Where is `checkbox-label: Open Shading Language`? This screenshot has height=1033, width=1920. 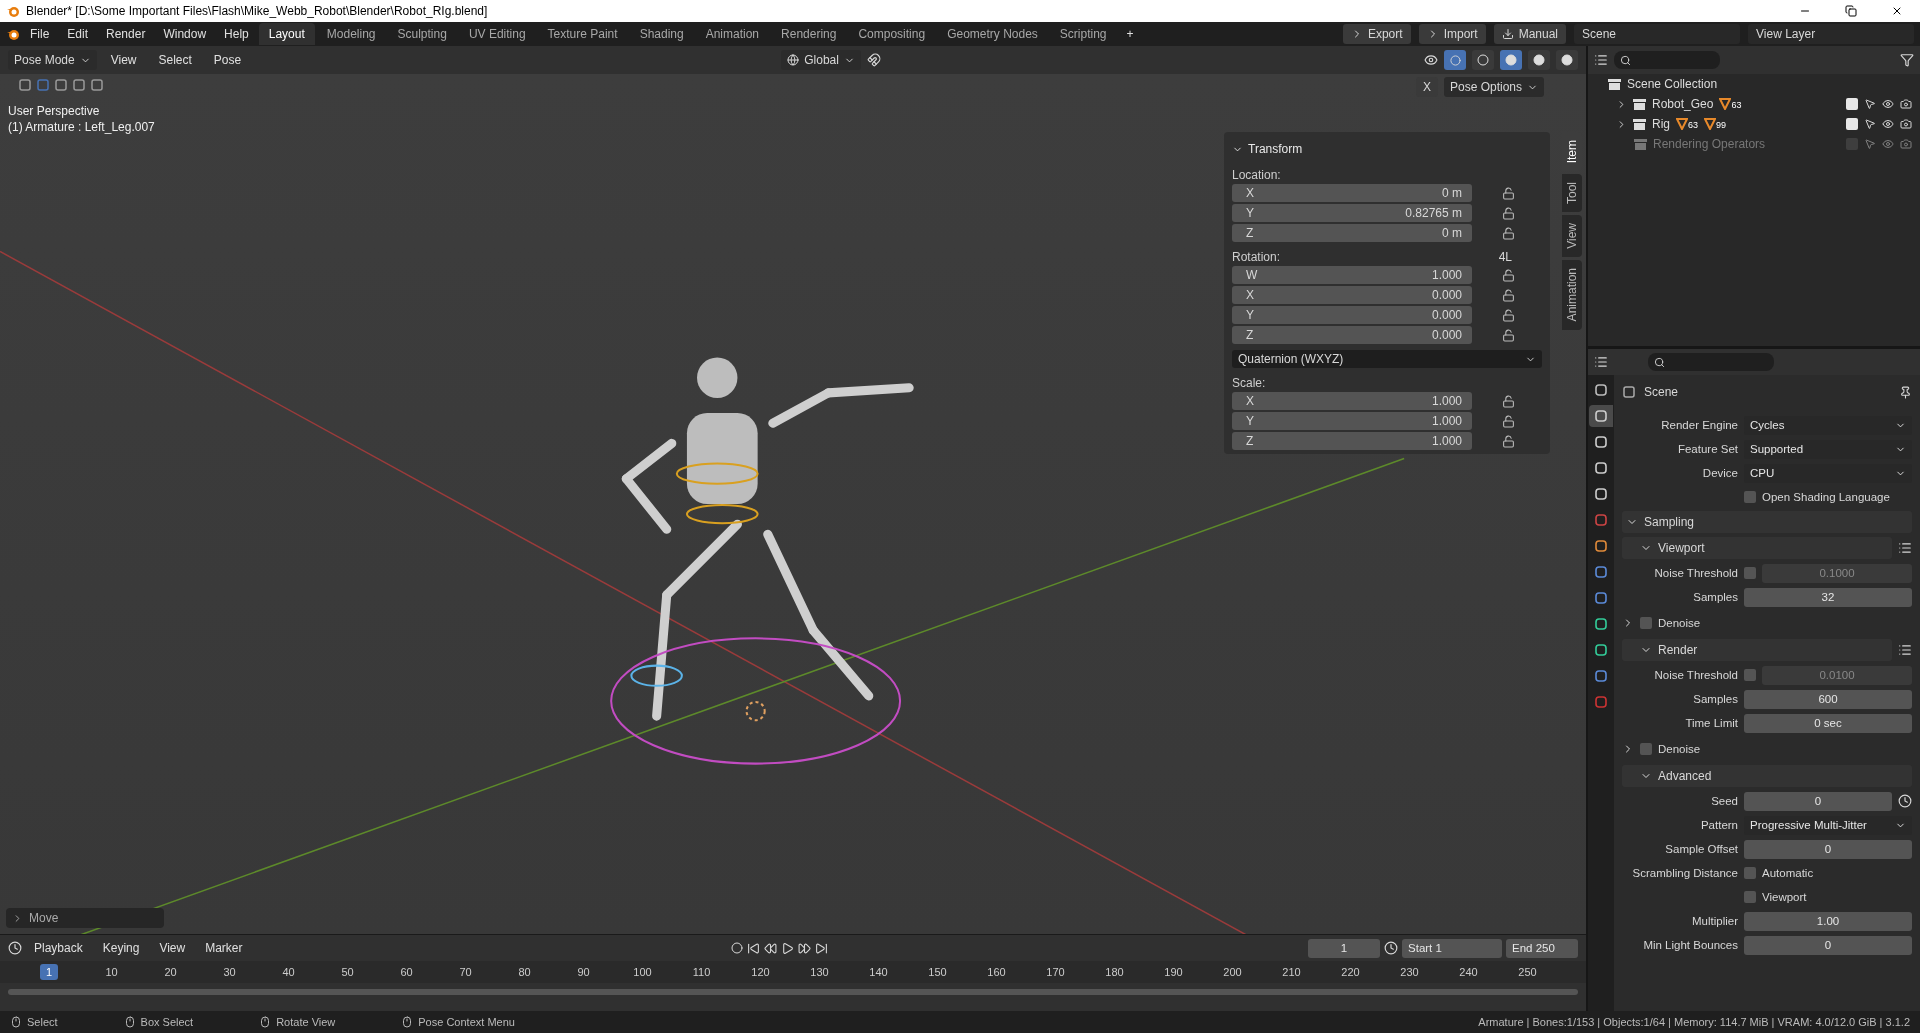
checkbox-label: Open Shading Language is located at coordinates (1826, 497).